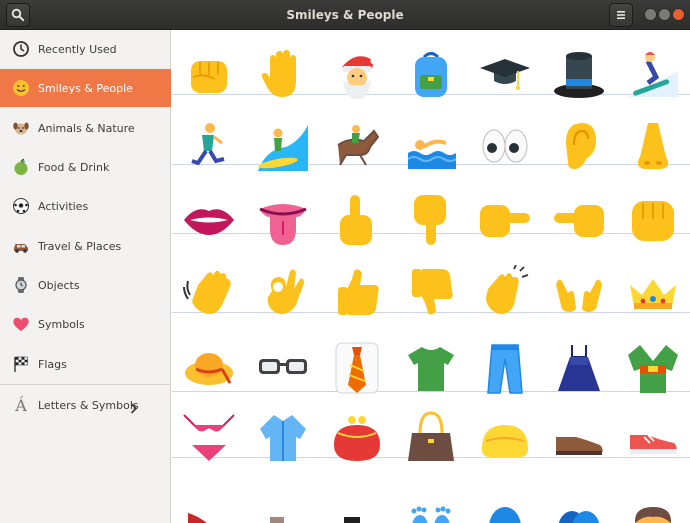  What do you see at coordinates (431, 146) in the screenshot?
I see `emoji-person-swimming` at bounding box center [431, 146].